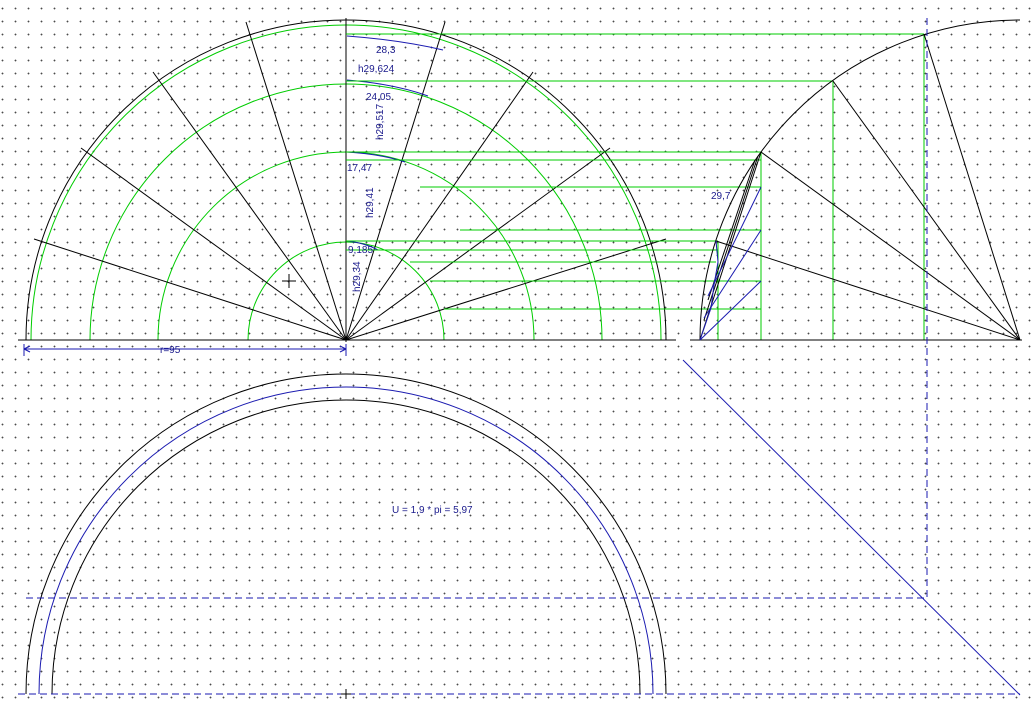 This screenshot has width=1036, height=707. Describe the element at coordinates (432, 510) in the screenshot. I see `label-circumference: U = 1,9 * pi = 5,97` at that location.